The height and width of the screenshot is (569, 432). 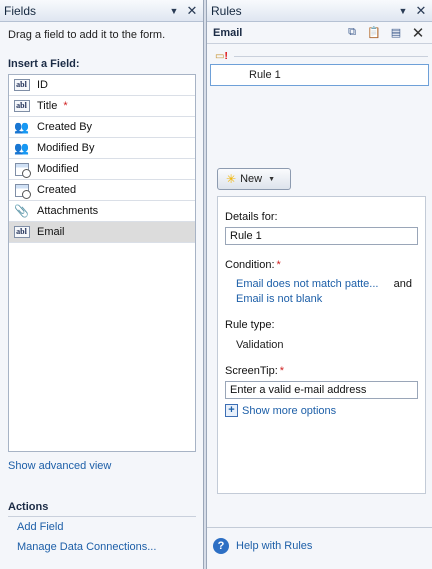 What do you see at coordinates (255, 371) in the screenshot?
I see `screentip-label: ScreenTip: *` at bounding box center [255, 371].